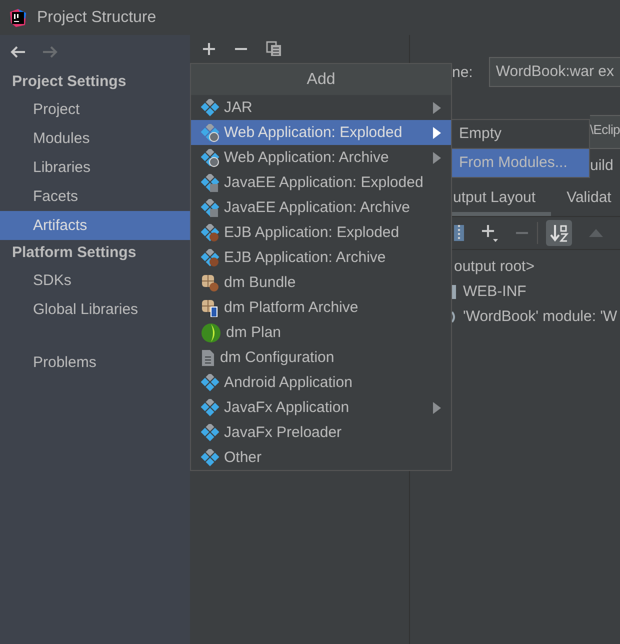 Image resolution: width=620 pixels, height=644 pixels. Describe the element at coordinates (554, 72) in the screenshot. I see `name-field: WordBook:war ex` at that location.